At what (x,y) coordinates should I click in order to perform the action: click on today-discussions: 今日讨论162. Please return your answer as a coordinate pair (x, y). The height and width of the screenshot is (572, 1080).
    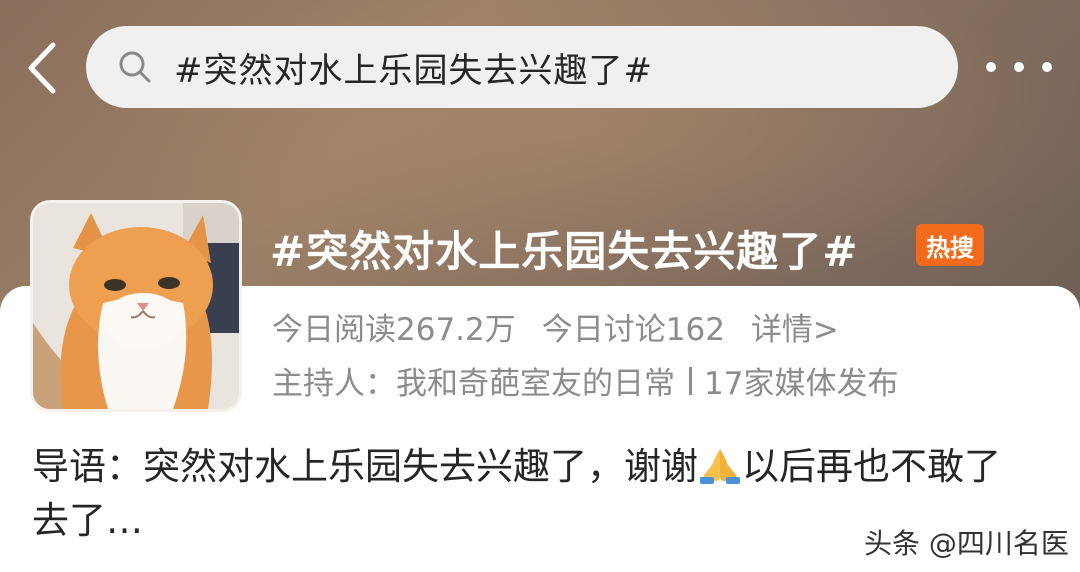
    Looking at the image, I should click on (633, 330).